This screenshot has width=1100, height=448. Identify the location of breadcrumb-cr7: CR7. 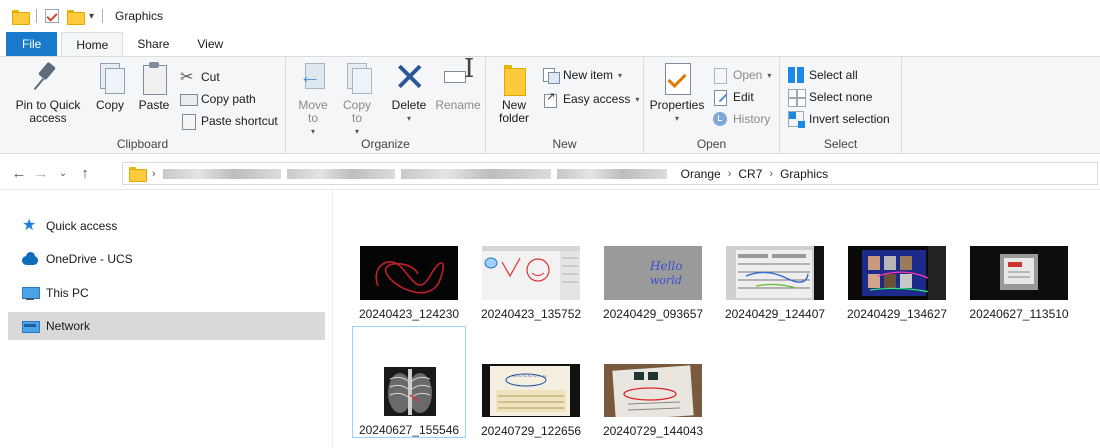
(750, 174).